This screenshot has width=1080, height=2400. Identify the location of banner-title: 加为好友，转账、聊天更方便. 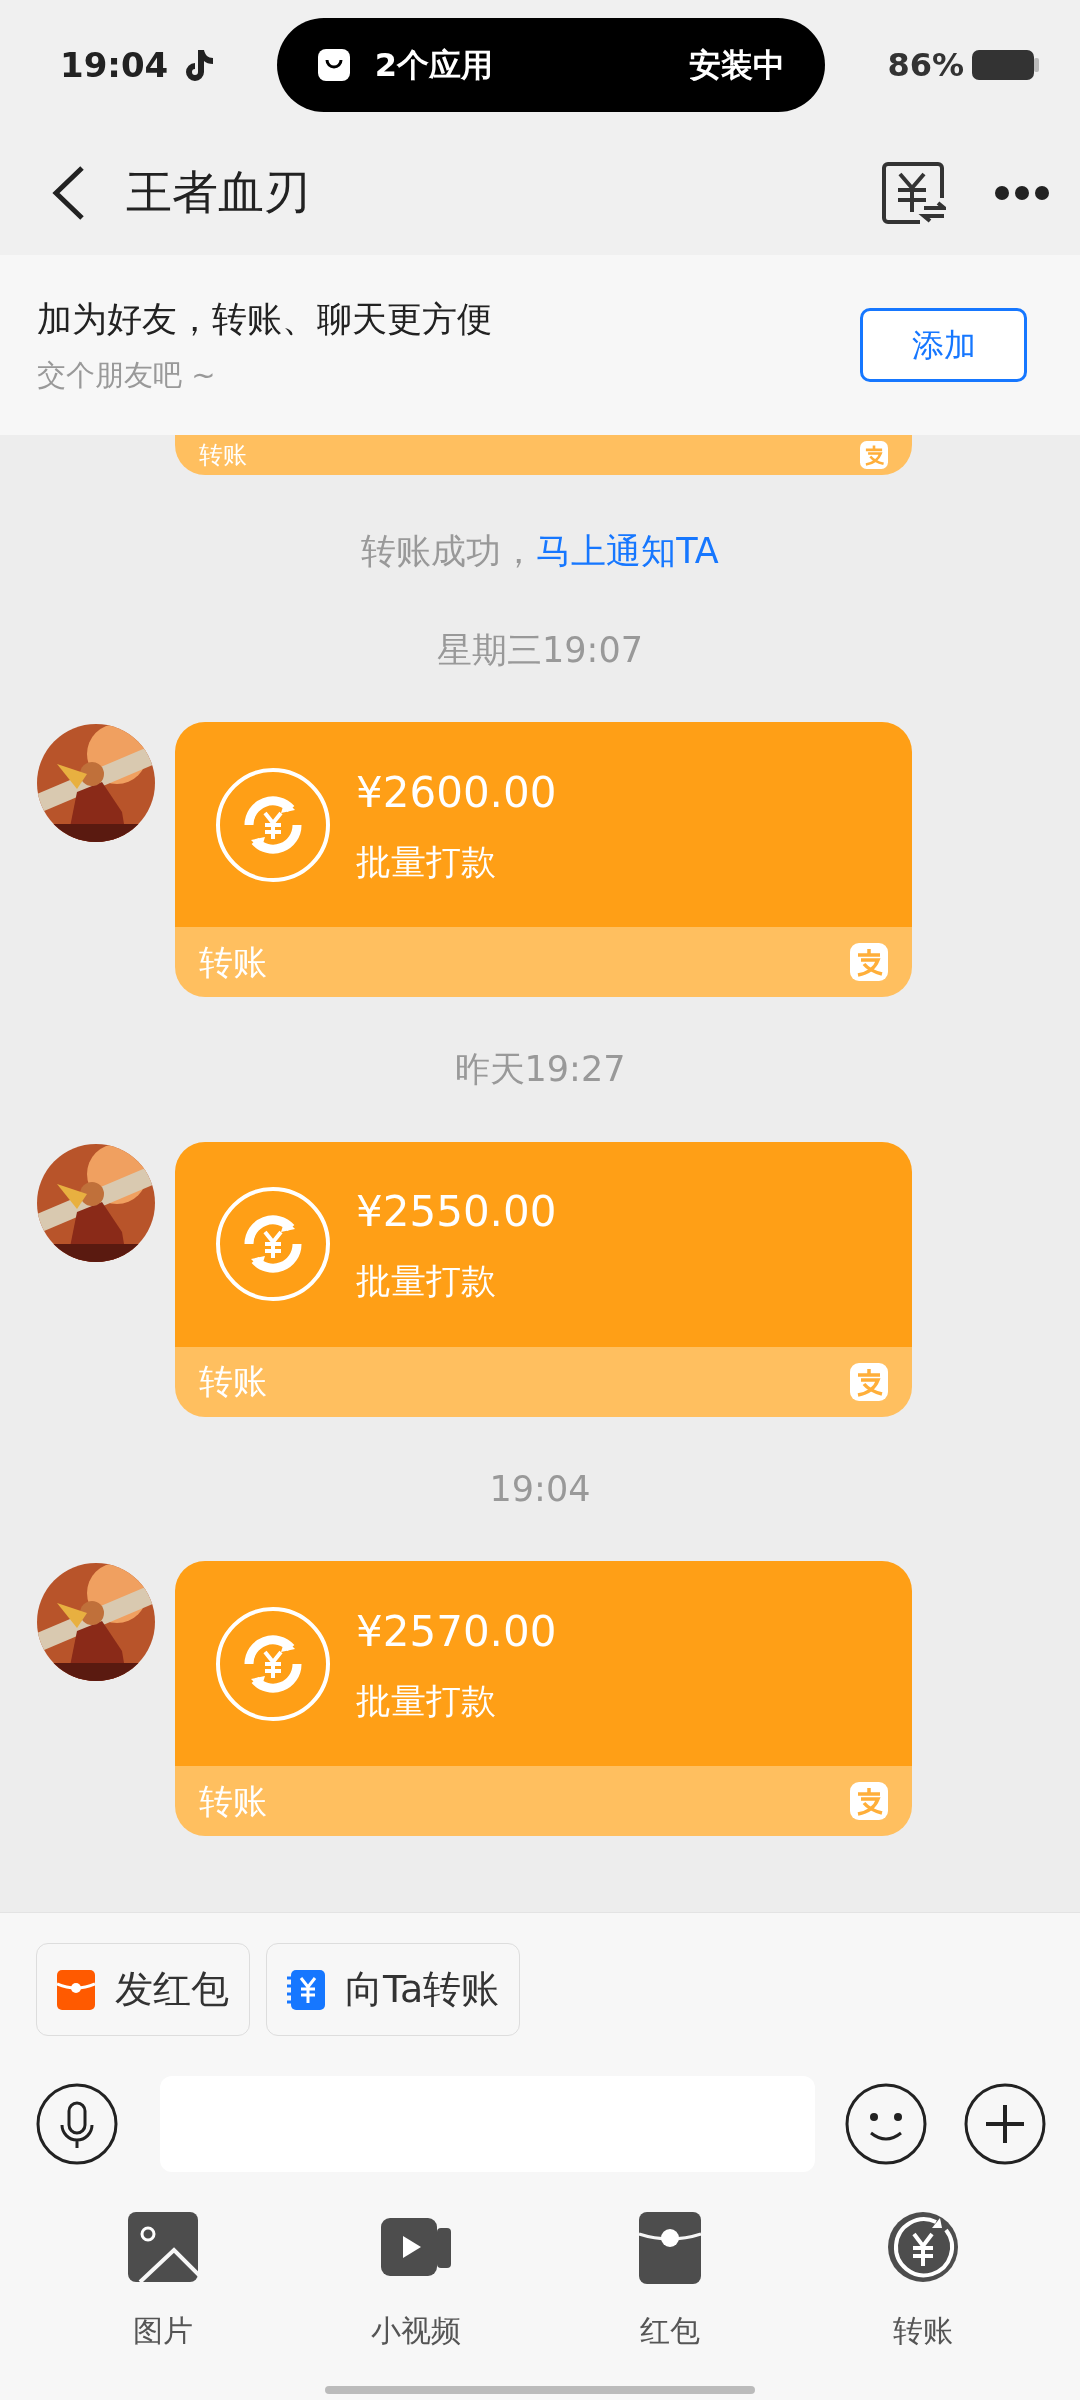
(264, 319).